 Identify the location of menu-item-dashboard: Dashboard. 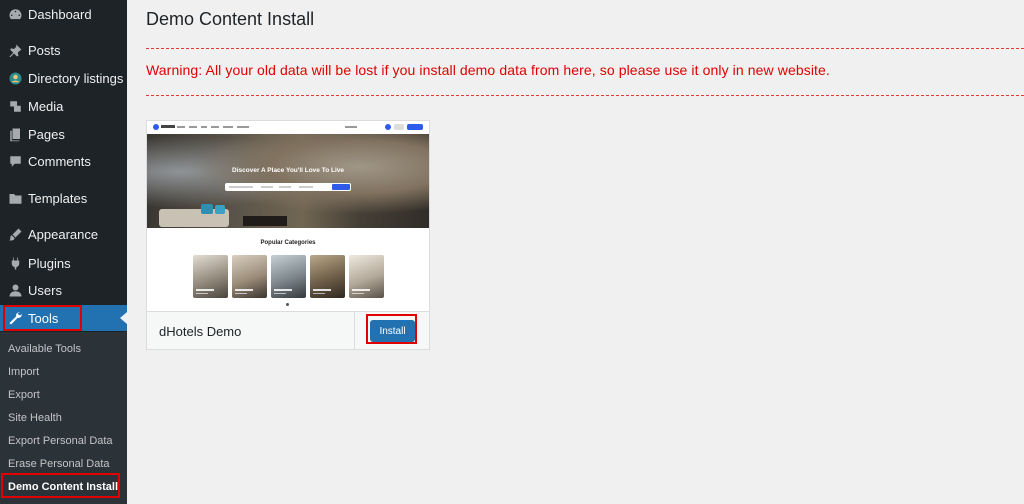
(63, 14).